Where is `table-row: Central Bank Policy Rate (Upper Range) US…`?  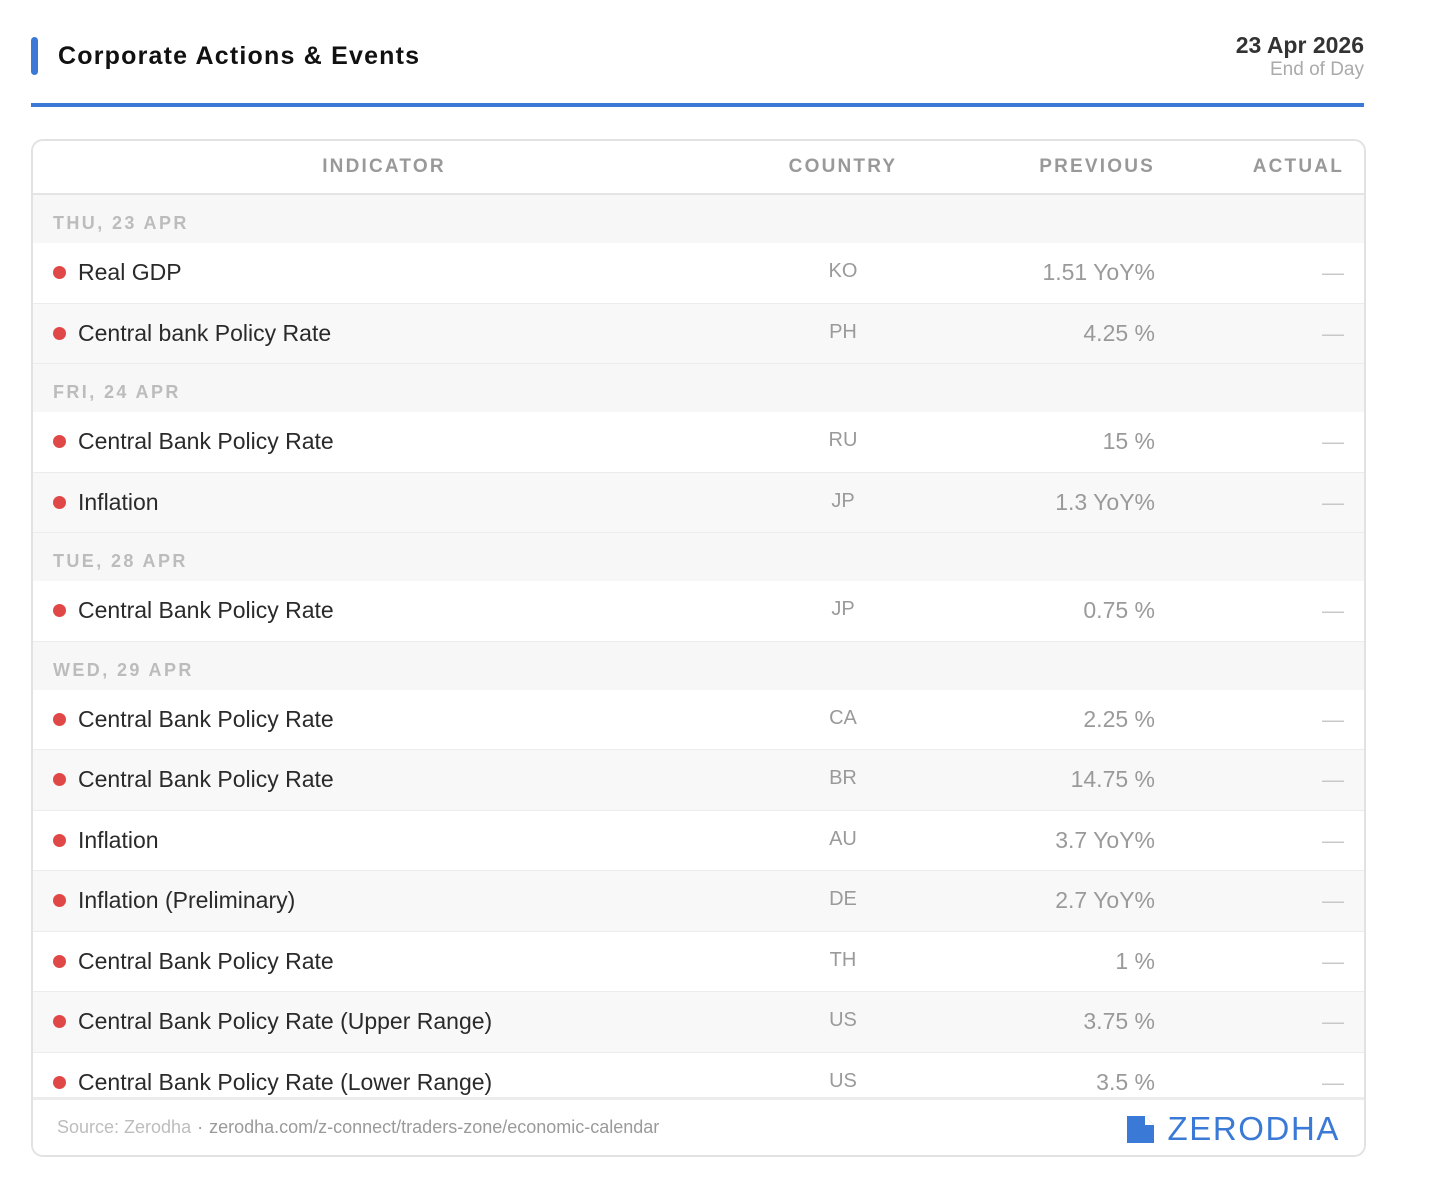 table-row: Central Bank Policy Rate (Upper Range) US… is located at coordinates (698, 1022).